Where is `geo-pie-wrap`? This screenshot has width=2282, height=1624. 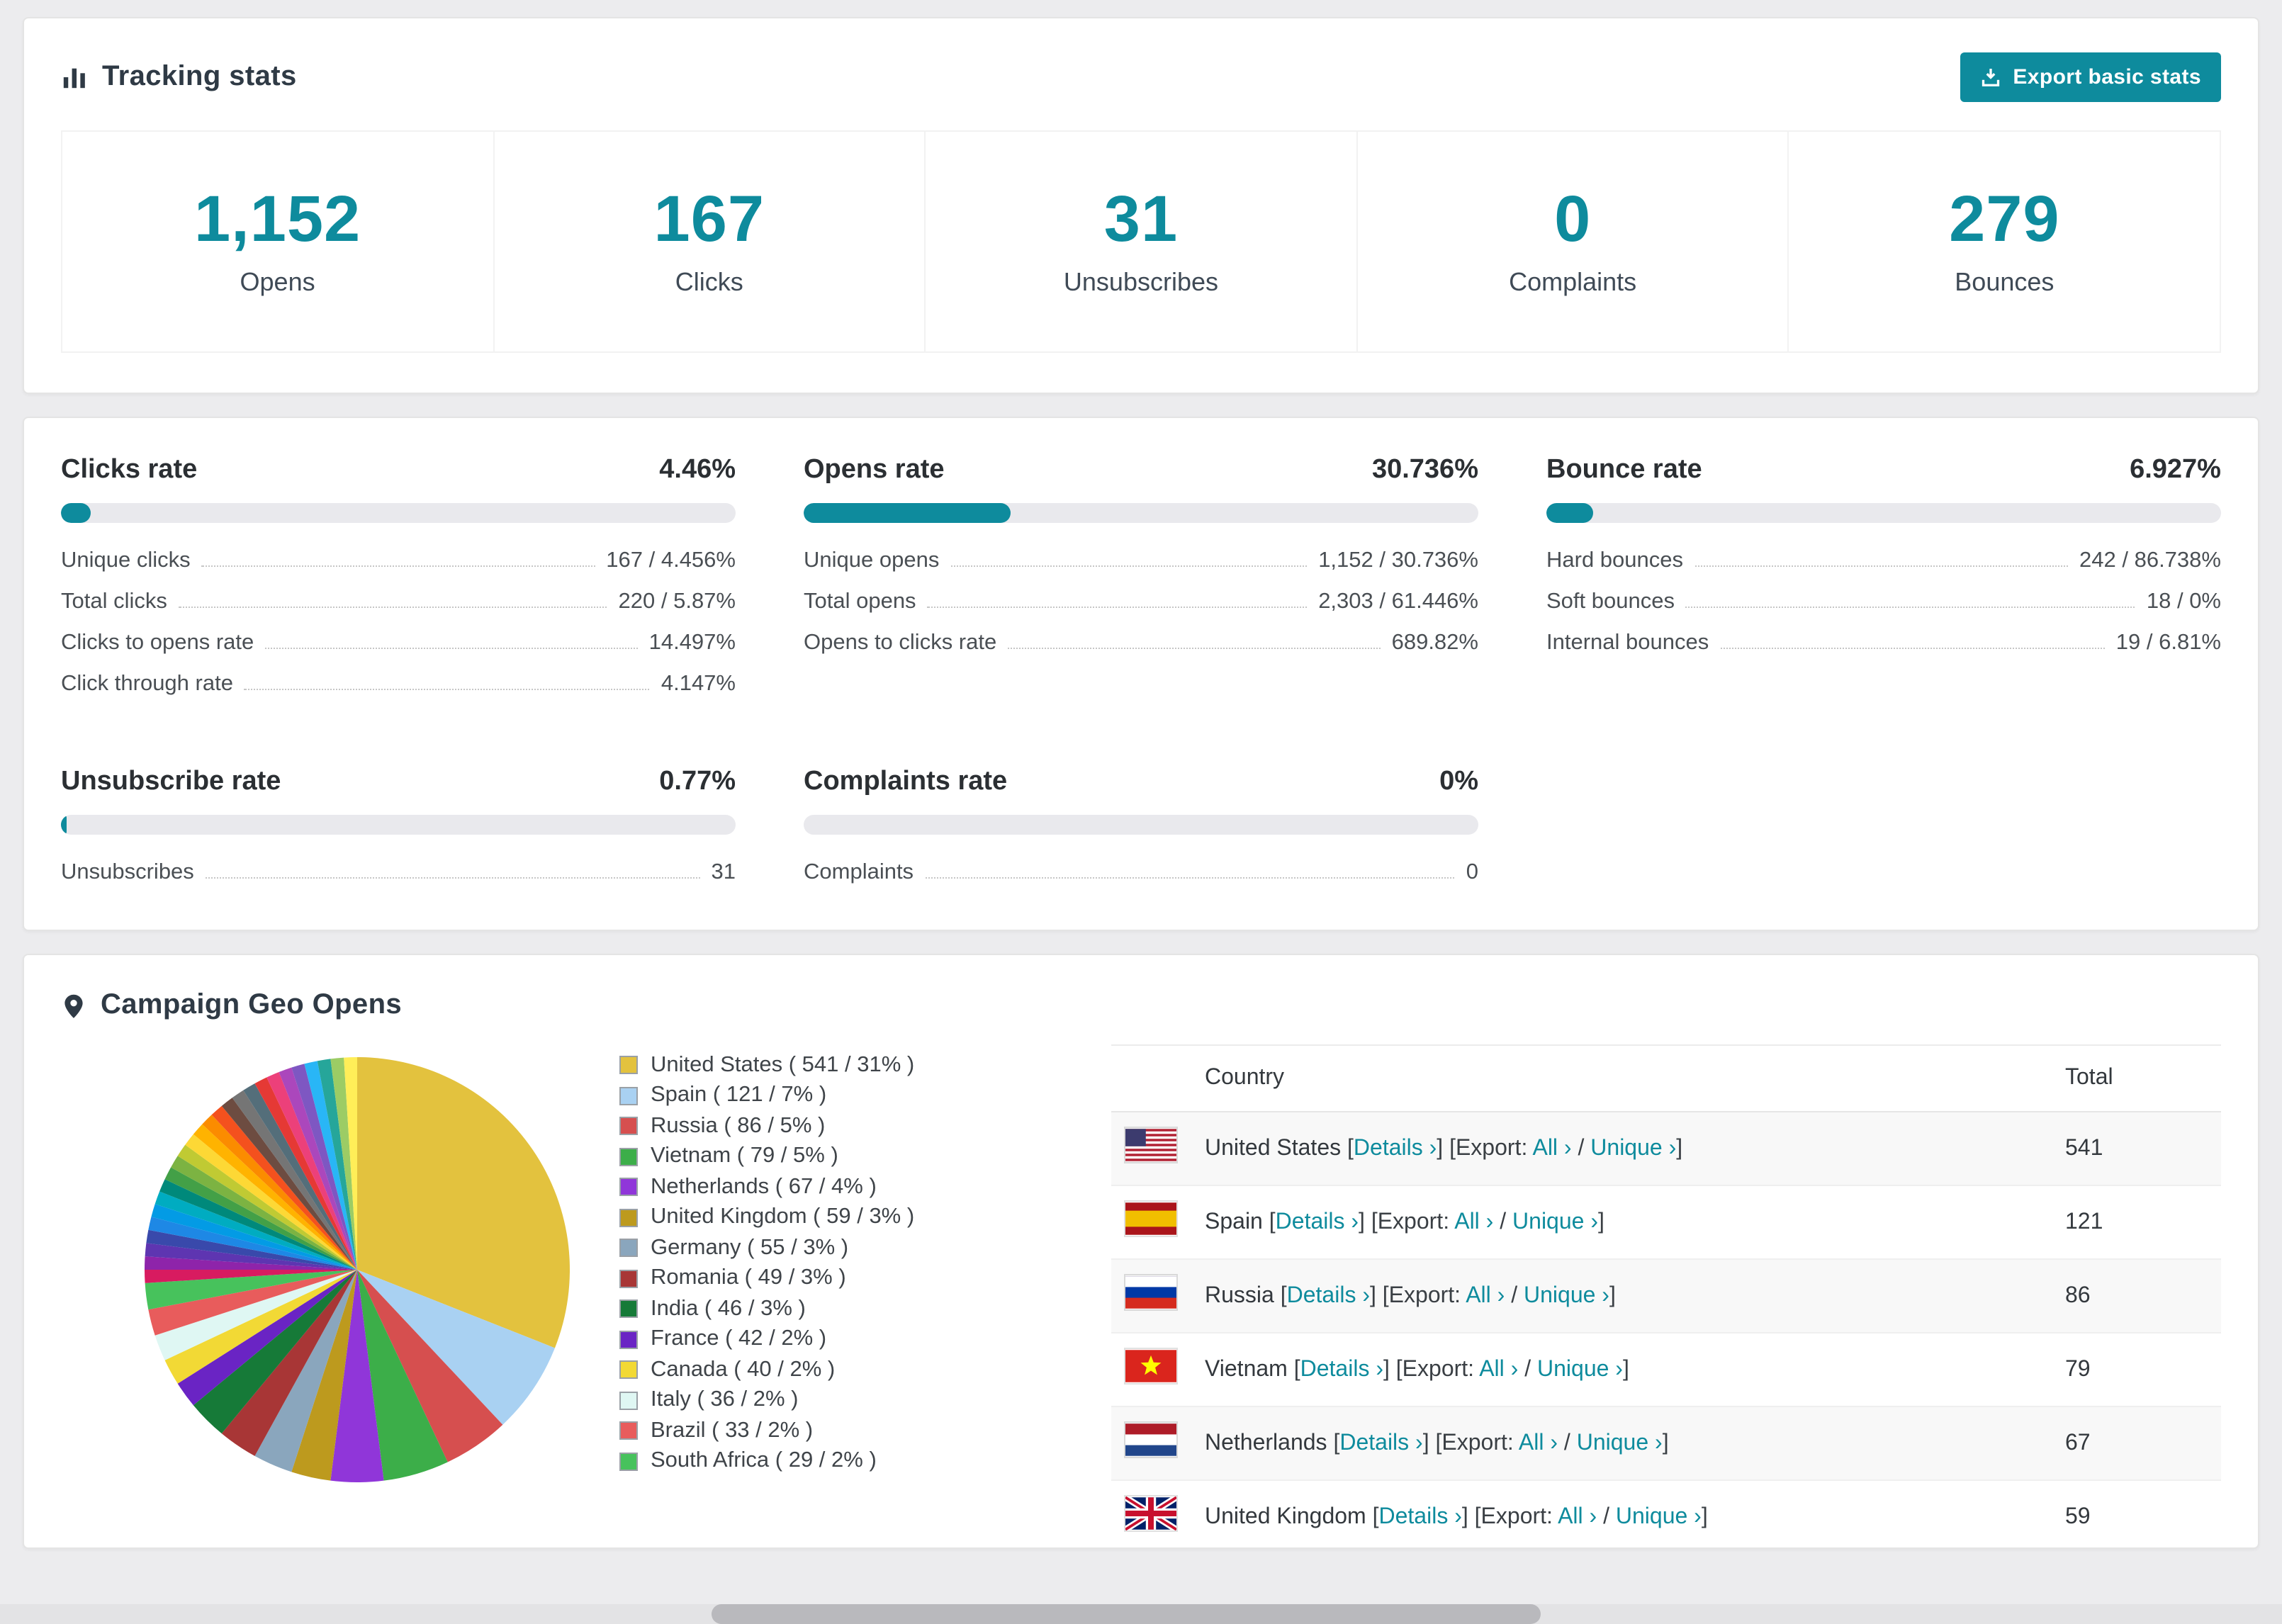
geo-pie-wrap is located at coordinates (357, 1296).